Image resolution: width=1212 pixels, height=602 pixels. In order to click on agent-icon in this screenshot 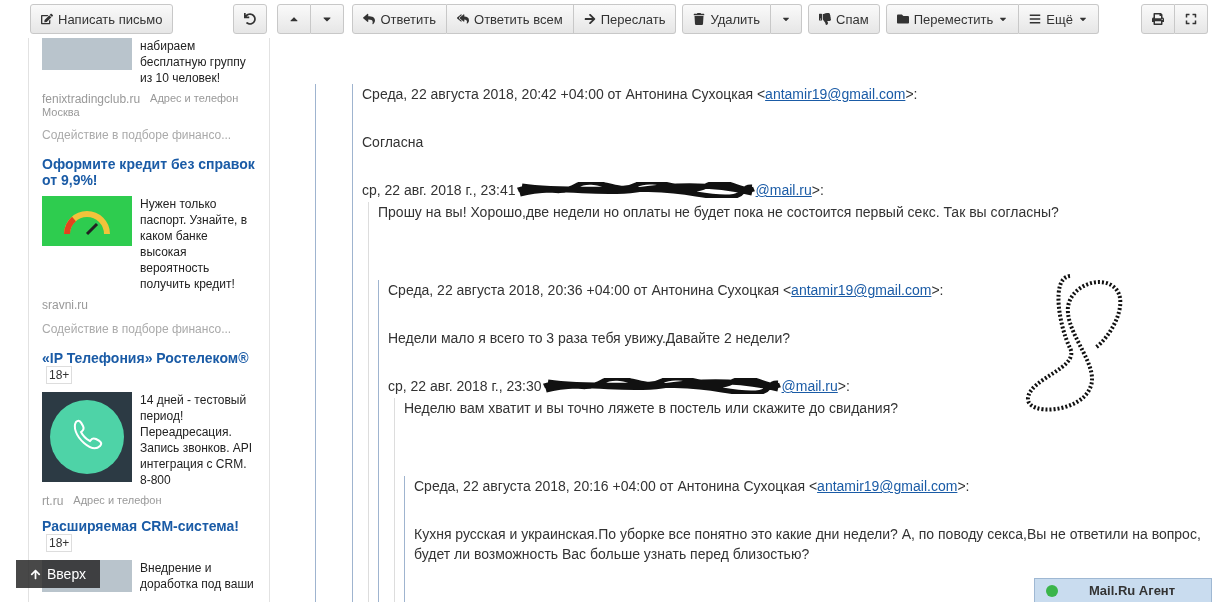, I will do `click(1052, 590)`.